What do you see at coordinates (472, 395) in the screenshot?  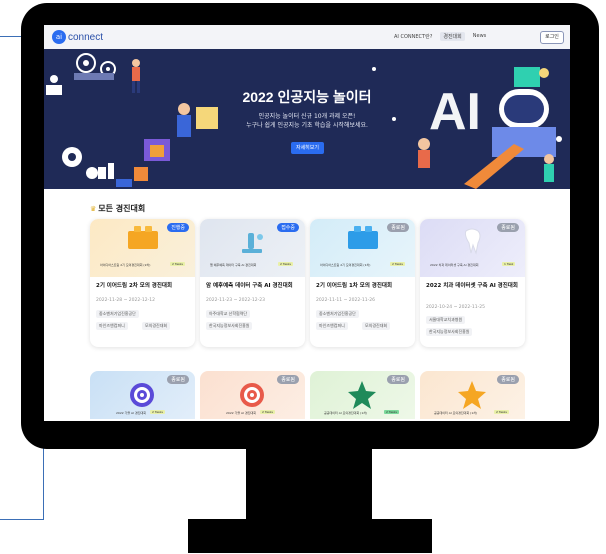 I see `competition-card-8: 종료됨 공공데이터 AI 모의경진대회 (1차) 2 Tasks` at bounding box center [472, 395].